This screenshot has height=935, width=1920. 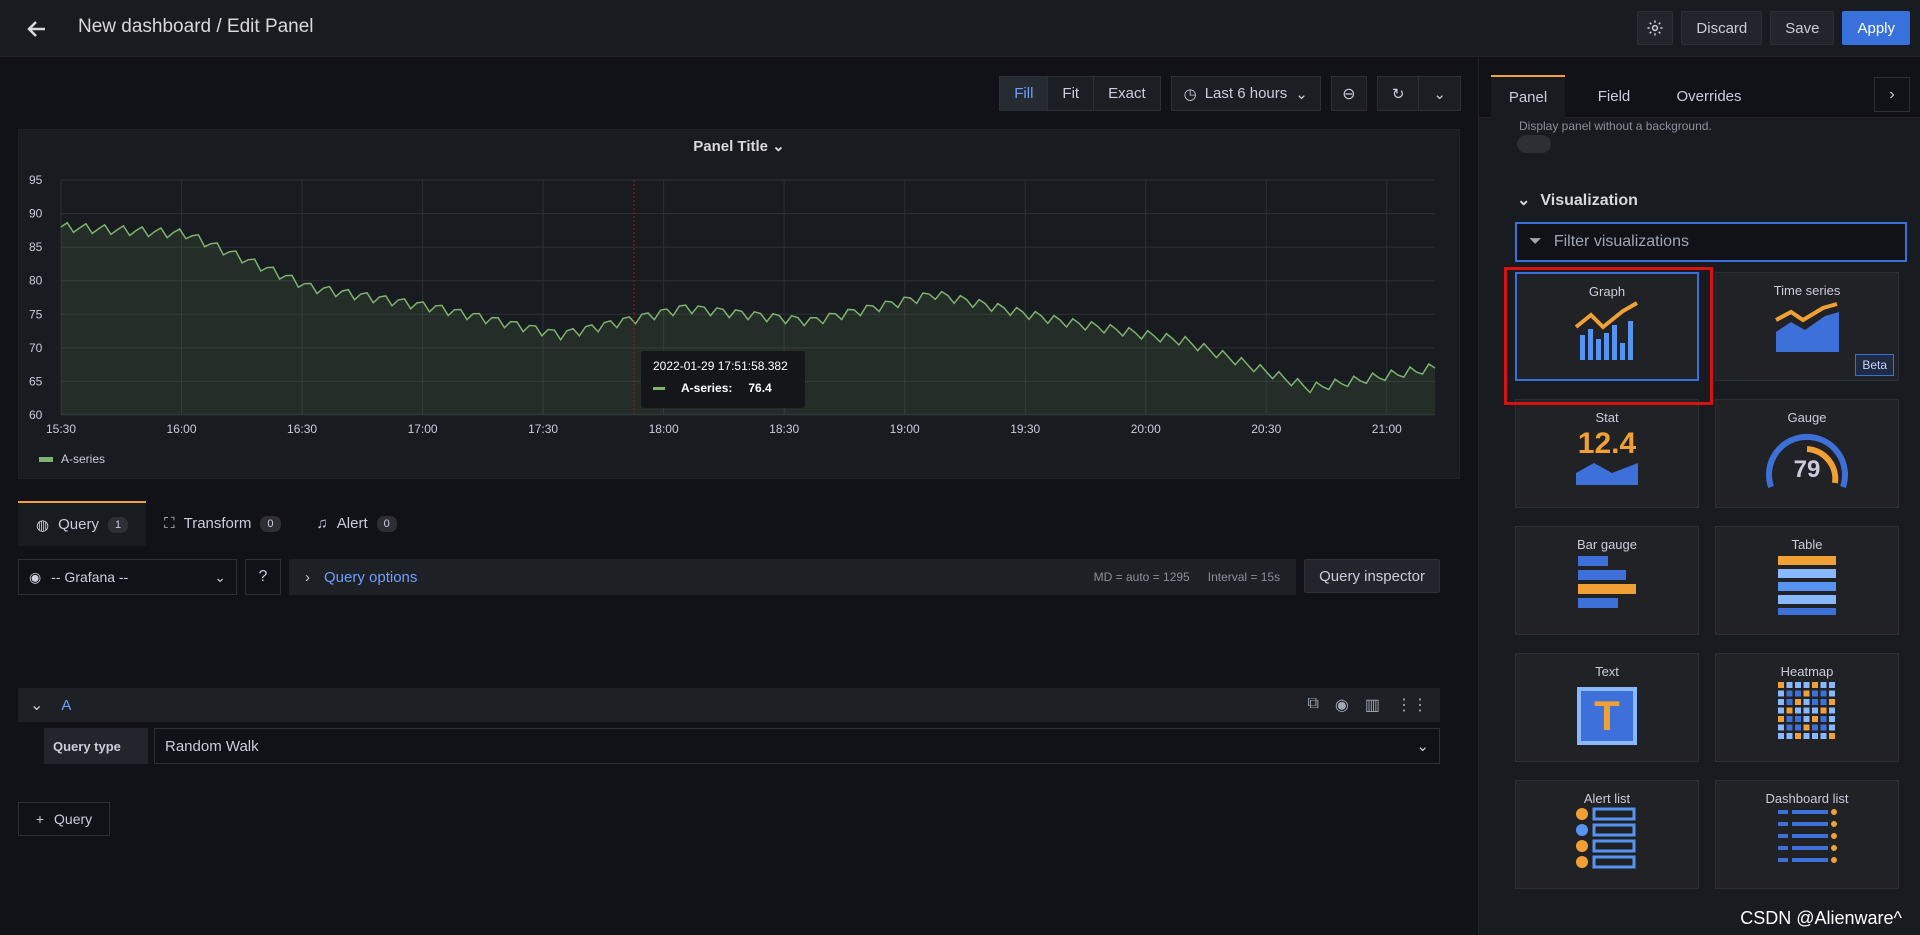 I want to click on y-tick-label: 85, so click(x=36, y=247).